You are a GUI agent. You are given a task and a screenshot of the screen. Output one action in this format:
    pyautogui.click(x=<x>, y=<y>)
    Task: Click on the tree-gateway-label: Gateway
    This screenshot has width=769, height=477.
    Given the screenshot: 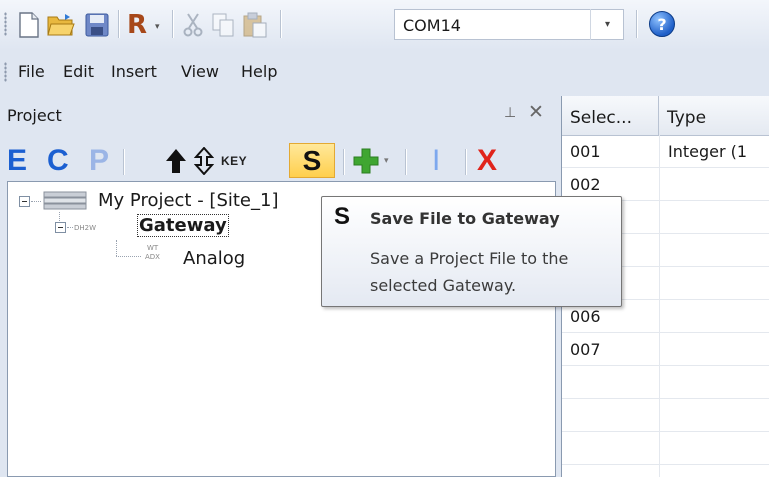 What is the action you would take?
    pyautogui.click(x=183, y=225)
    